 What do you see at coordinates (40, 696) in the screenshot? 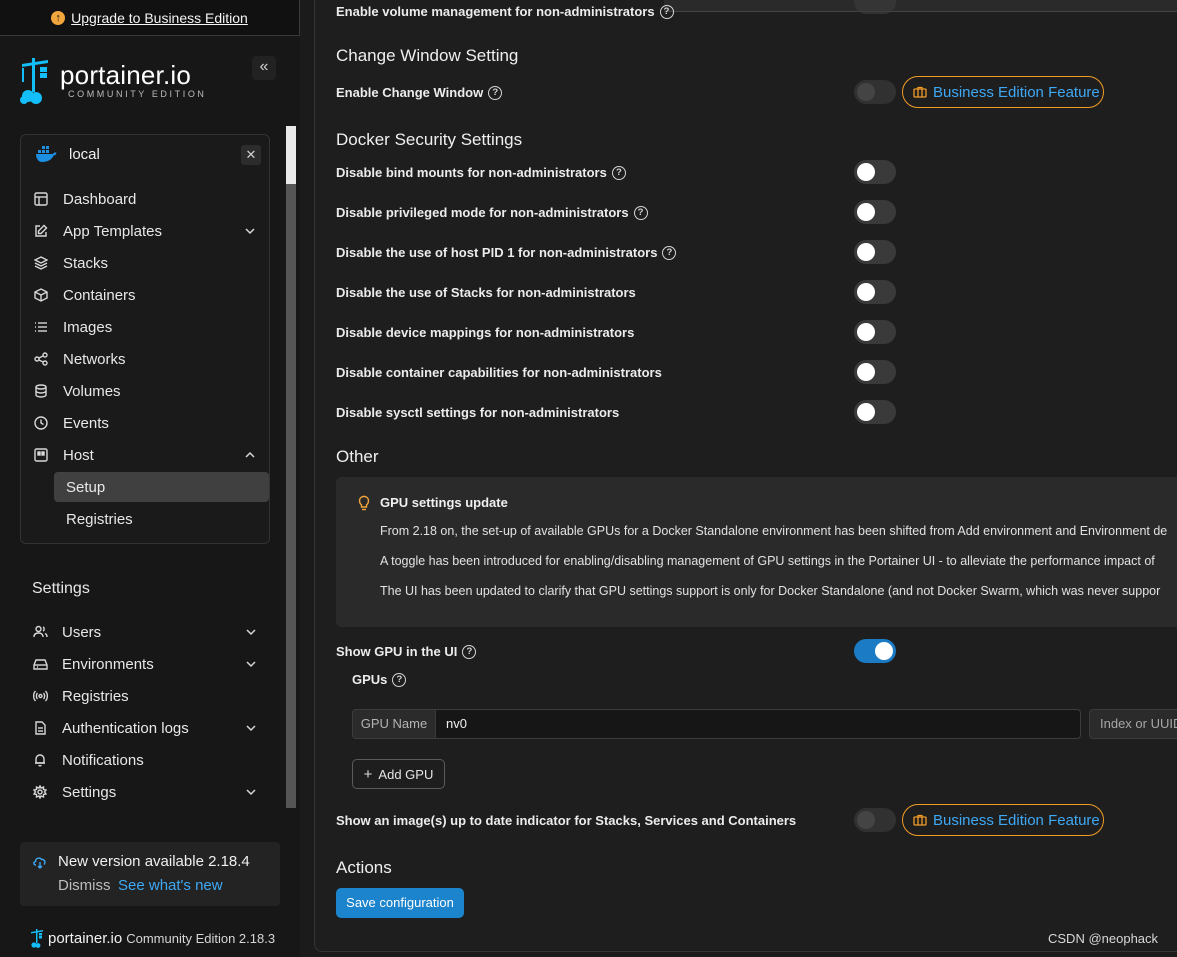
I see `radio-icon` at bounding box center [40, 696].